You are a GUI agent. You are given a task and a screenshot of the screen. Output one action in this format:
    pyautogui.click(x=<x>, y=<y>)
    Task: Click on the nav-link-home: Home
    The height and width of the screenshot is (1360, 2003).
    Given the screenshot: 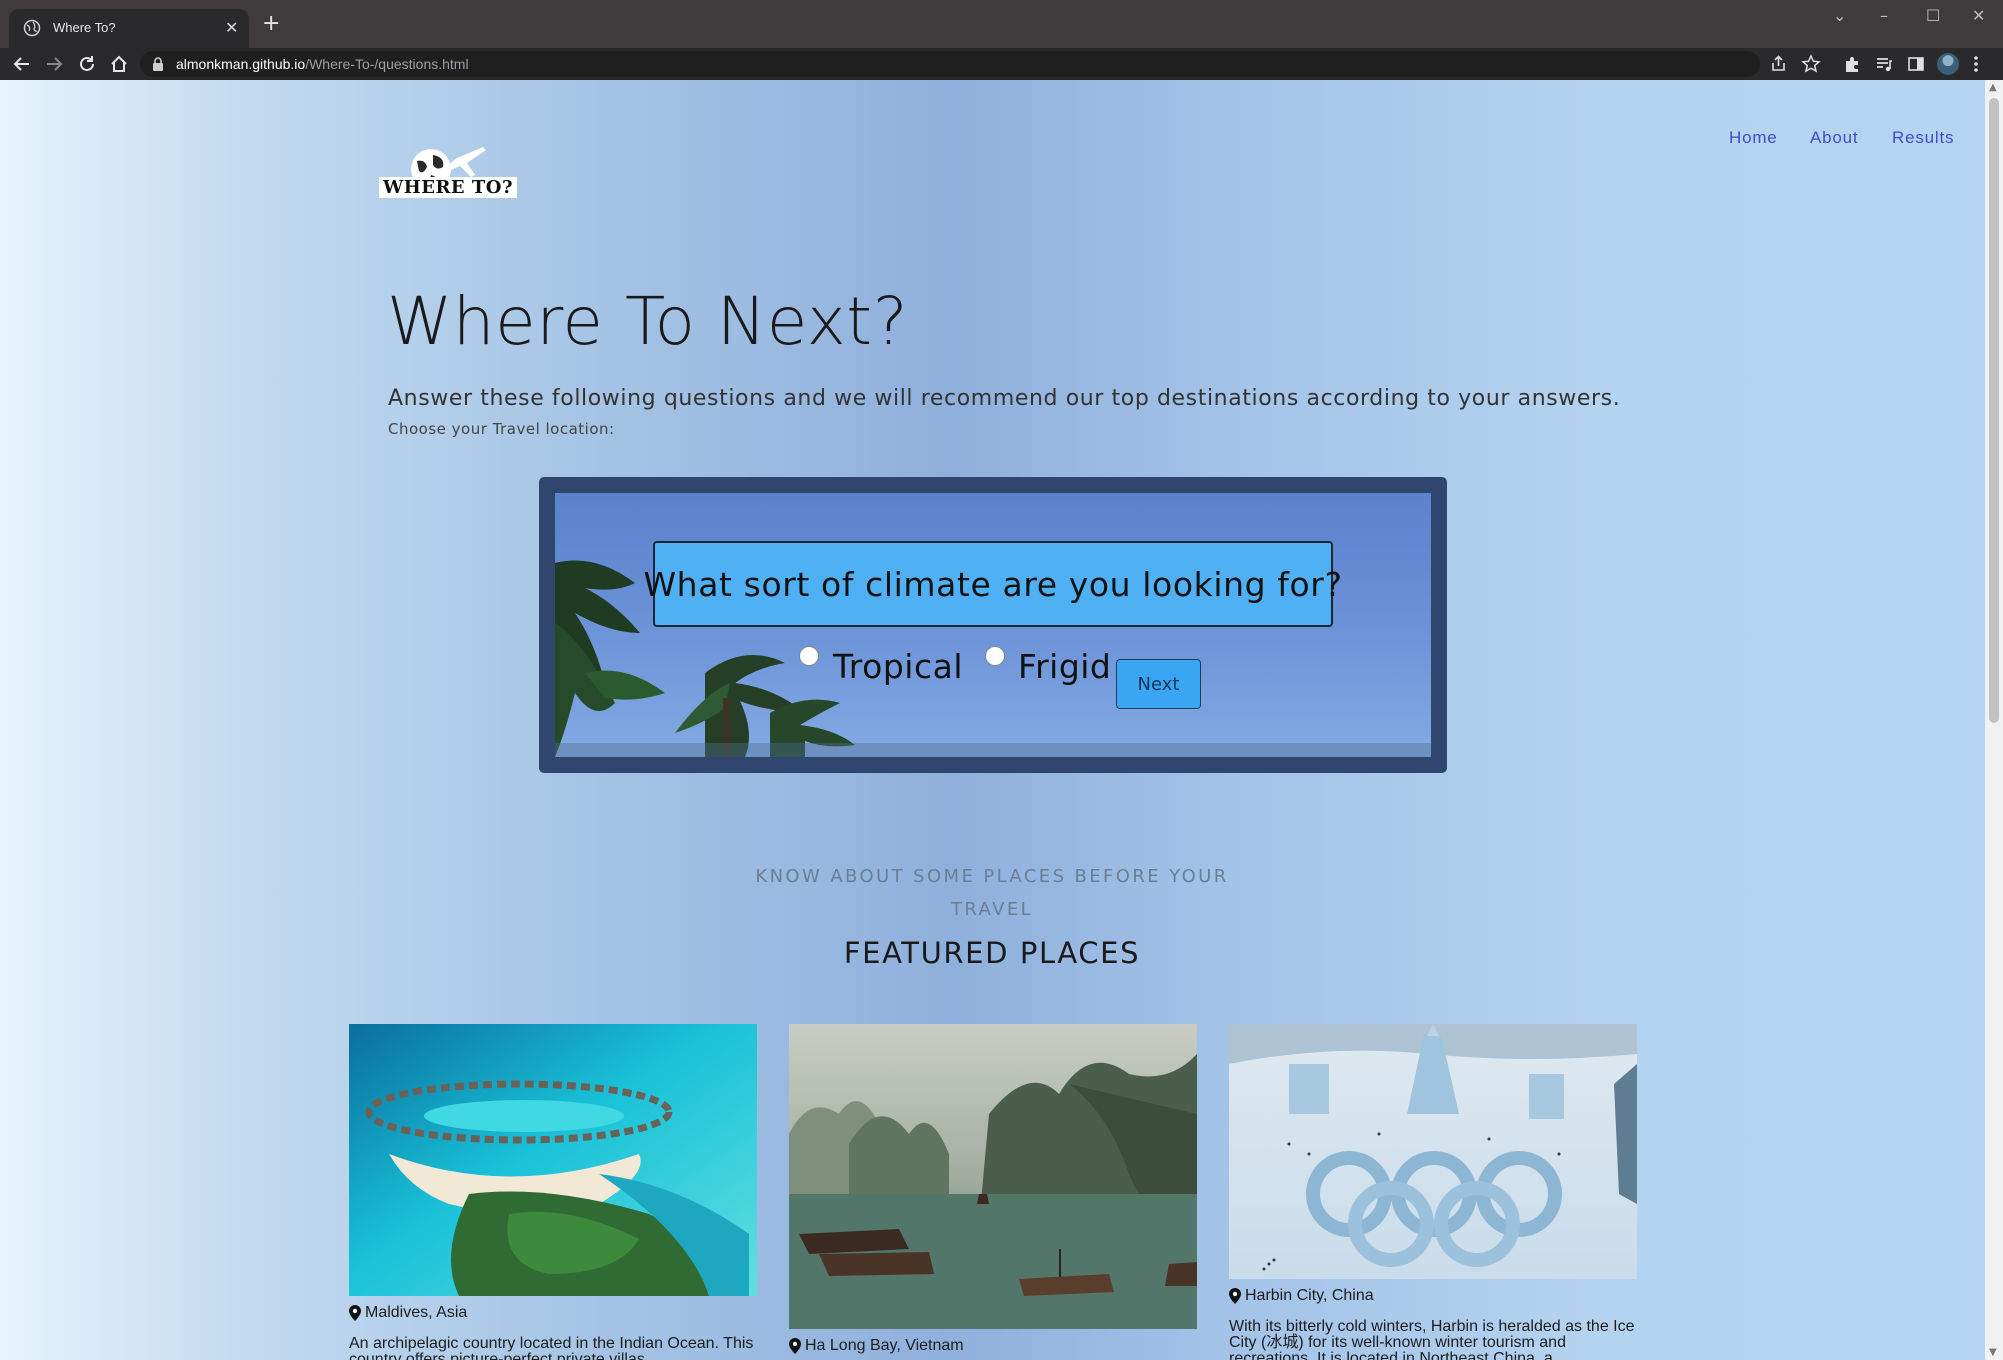 What is the action you would take?
    pyautogui.click(x=1753, y=138)
    